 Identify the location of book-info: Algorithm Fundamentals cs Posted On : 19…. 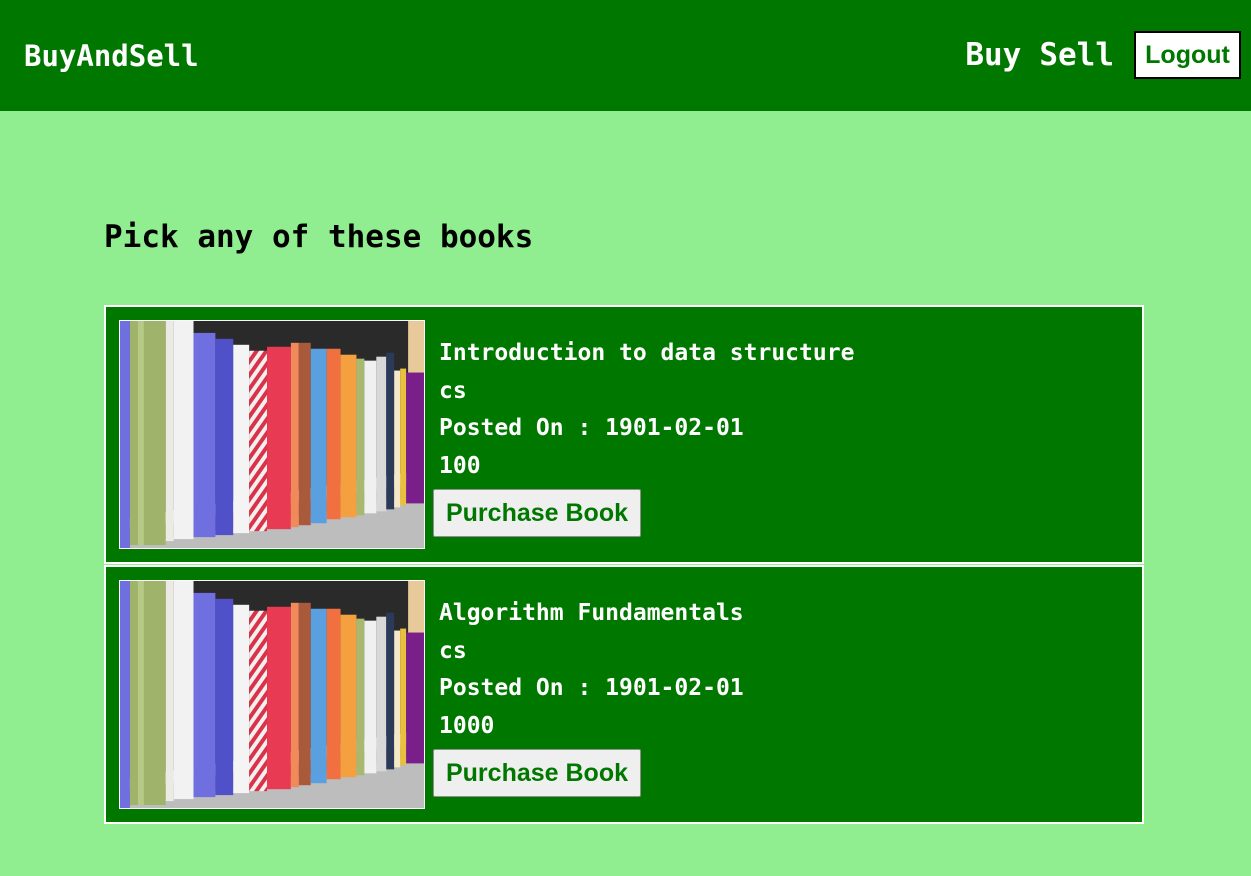
(591, 670).